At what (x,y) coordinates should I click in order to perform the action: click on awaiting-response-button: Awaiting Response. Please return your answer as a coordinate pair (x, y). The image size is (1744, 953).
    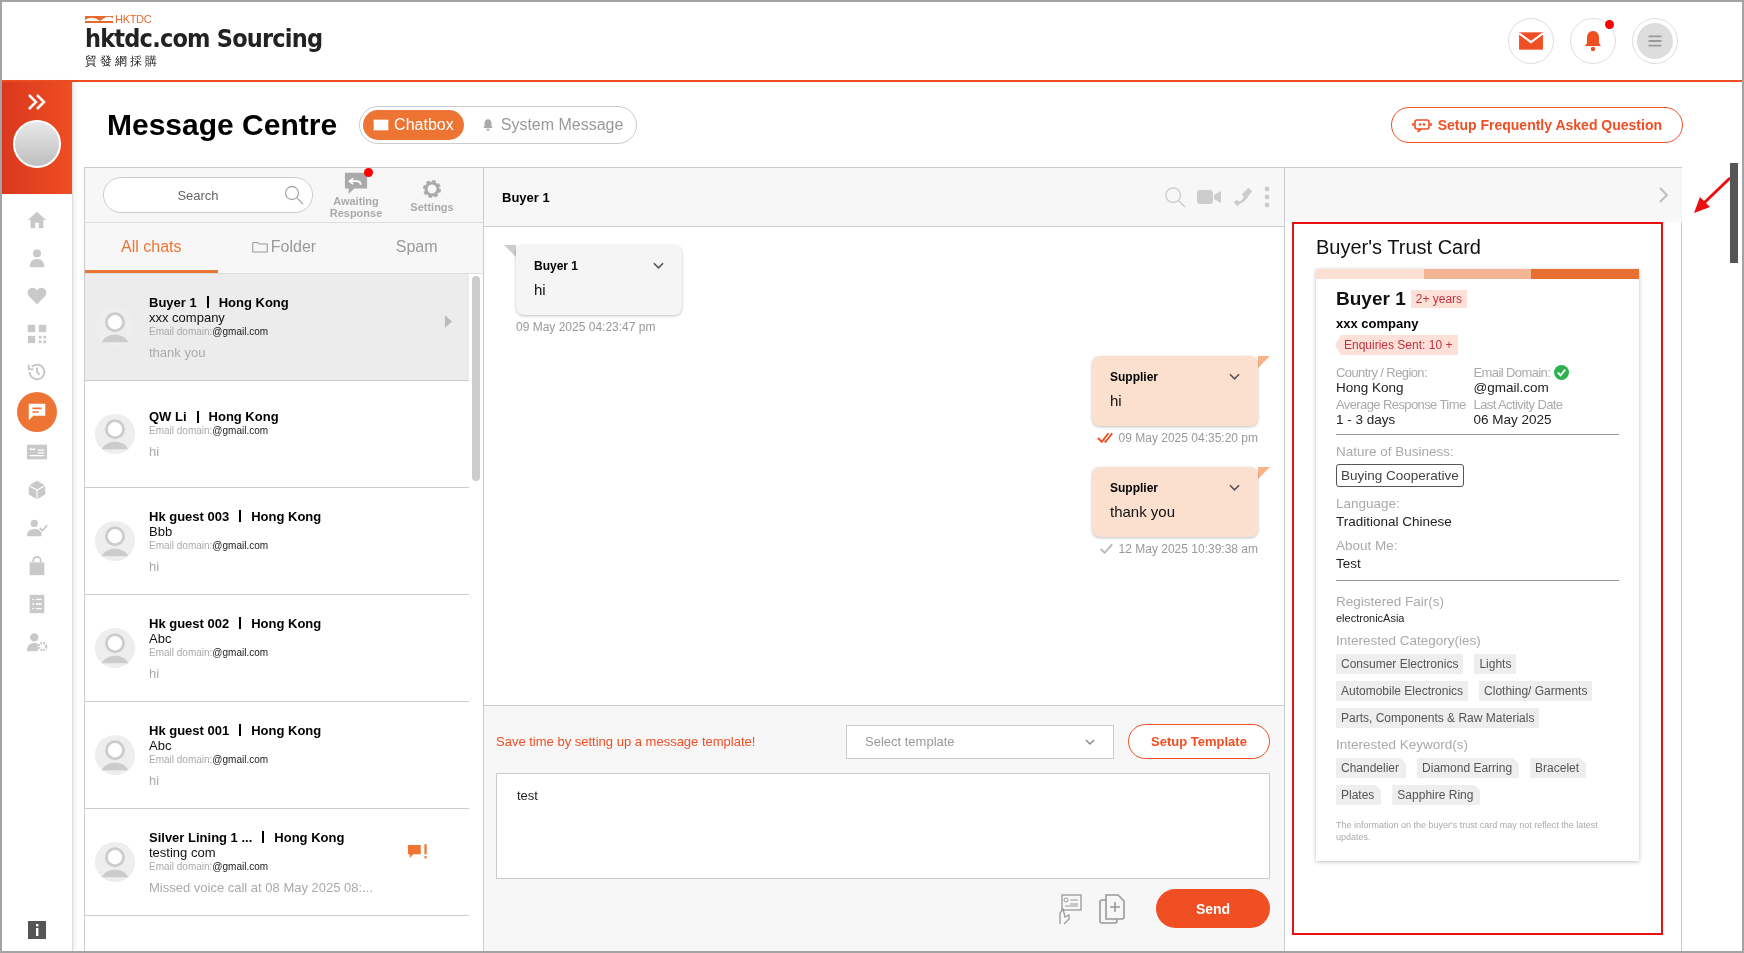
    Looking at the image, I should click on (356, 195).